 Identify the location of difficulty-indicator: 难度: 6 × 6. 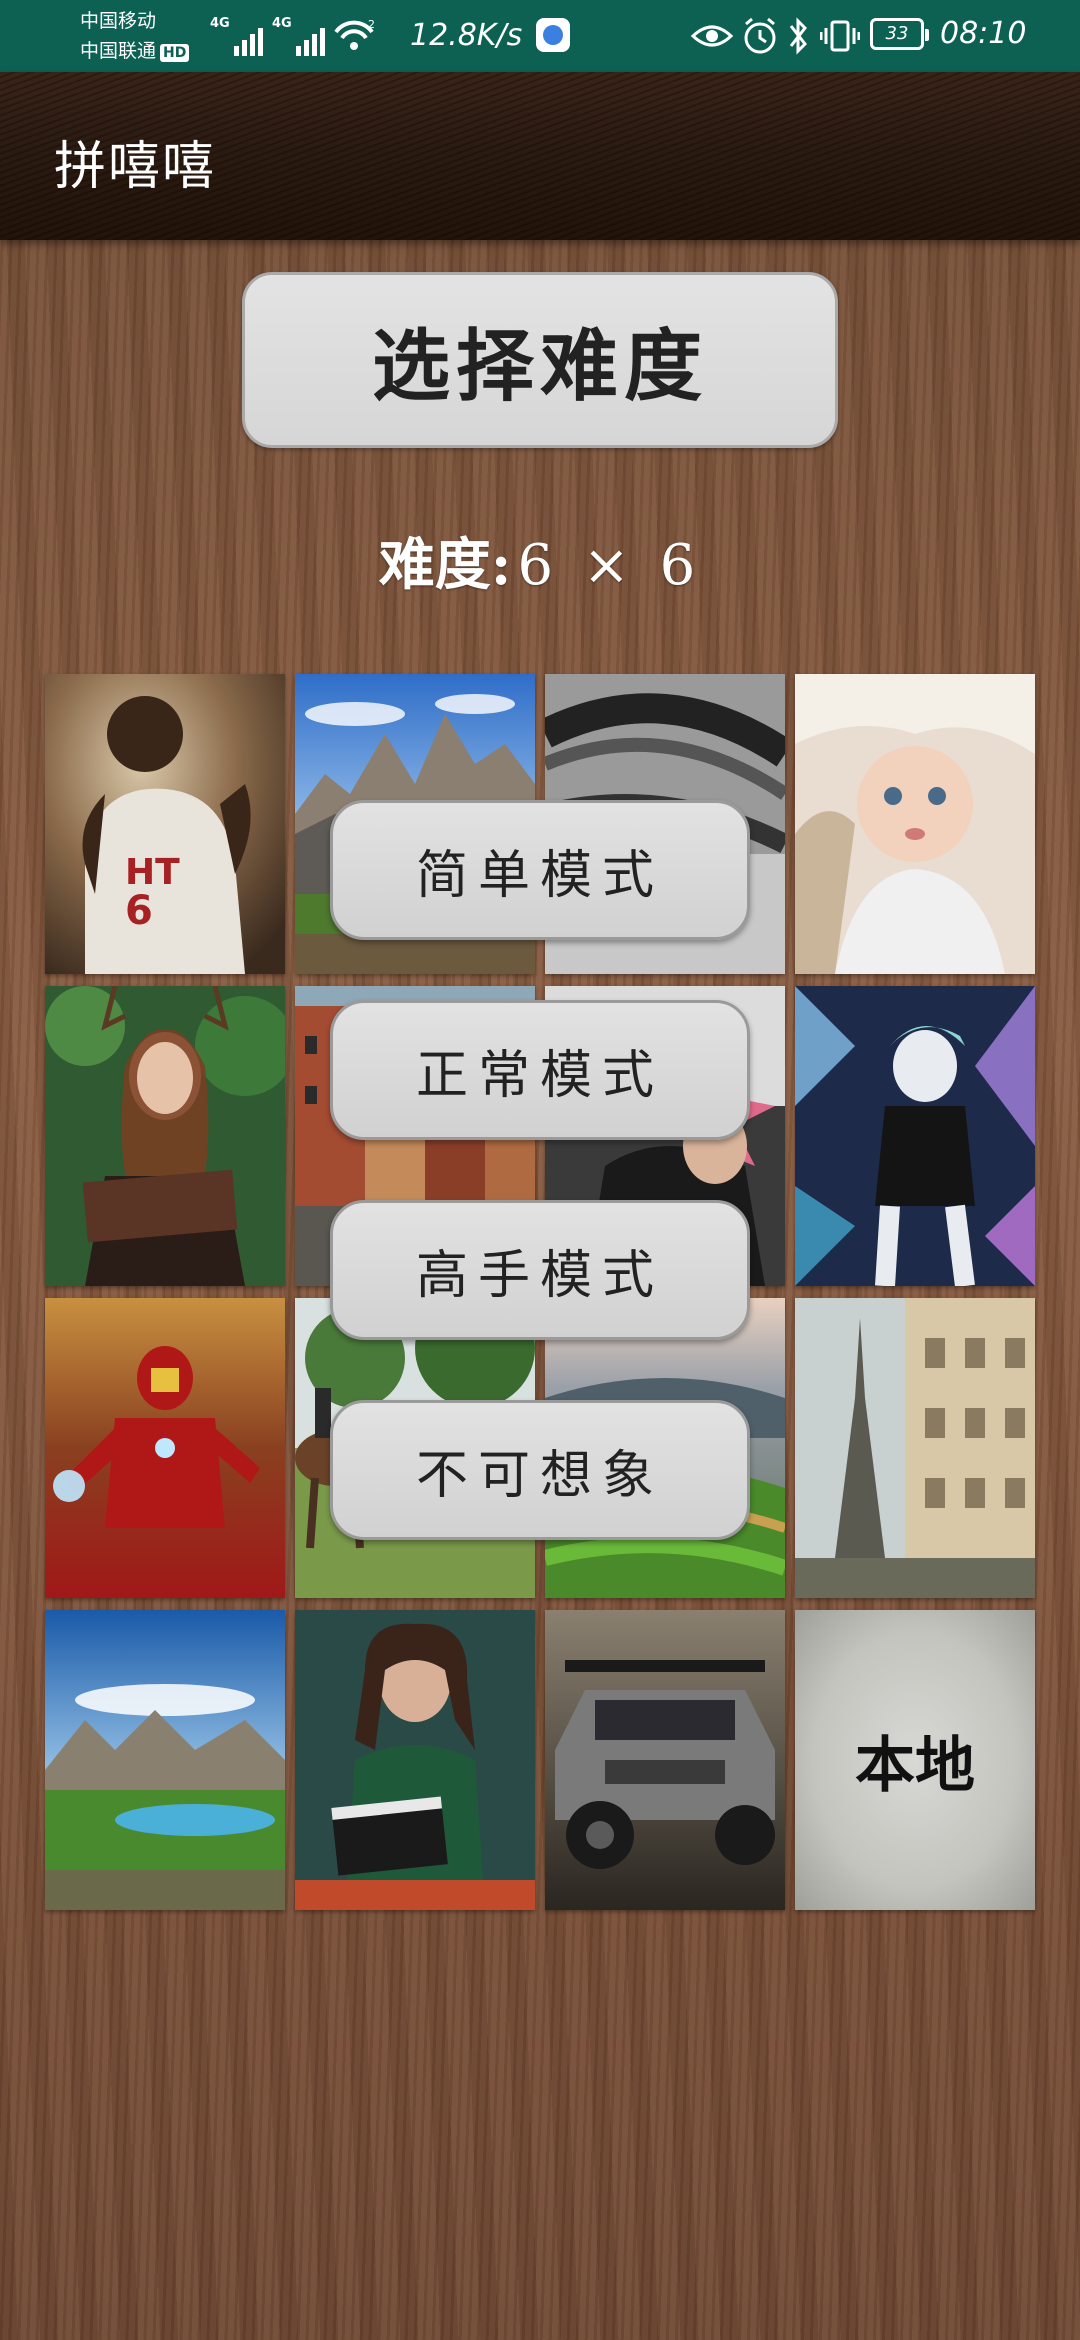
(540, 560).